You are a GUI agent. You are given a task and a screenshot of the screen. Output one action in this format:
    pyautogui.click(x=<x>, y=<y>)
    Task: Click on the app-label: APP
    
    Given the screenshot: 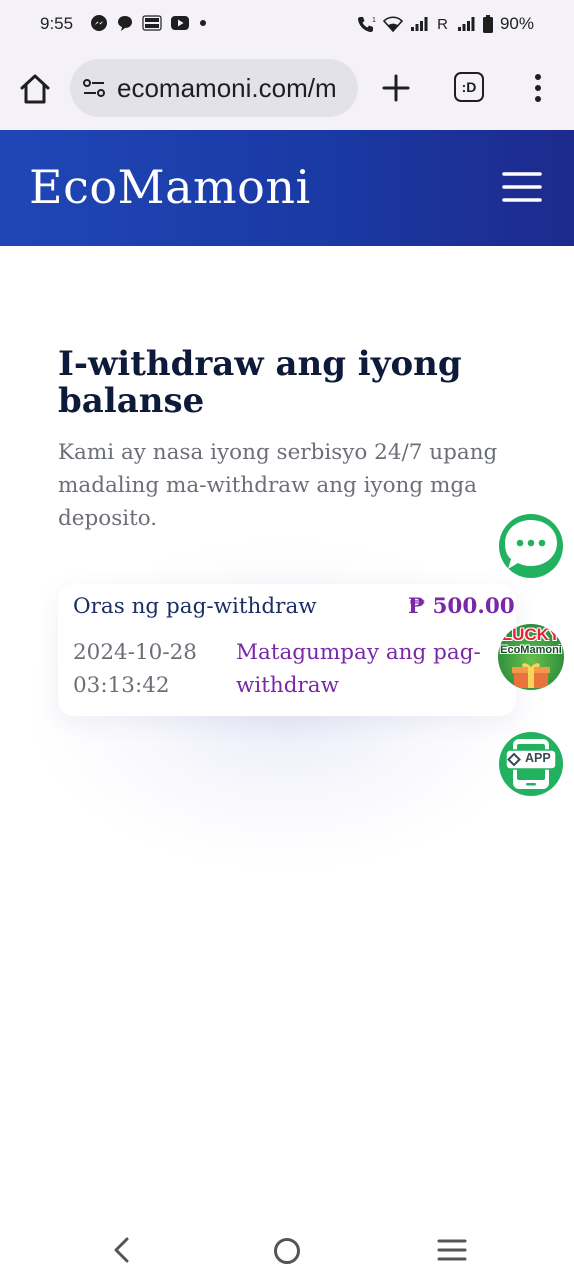 What is the action you would take?
    pyautogui.click(x=538, y=758)
    